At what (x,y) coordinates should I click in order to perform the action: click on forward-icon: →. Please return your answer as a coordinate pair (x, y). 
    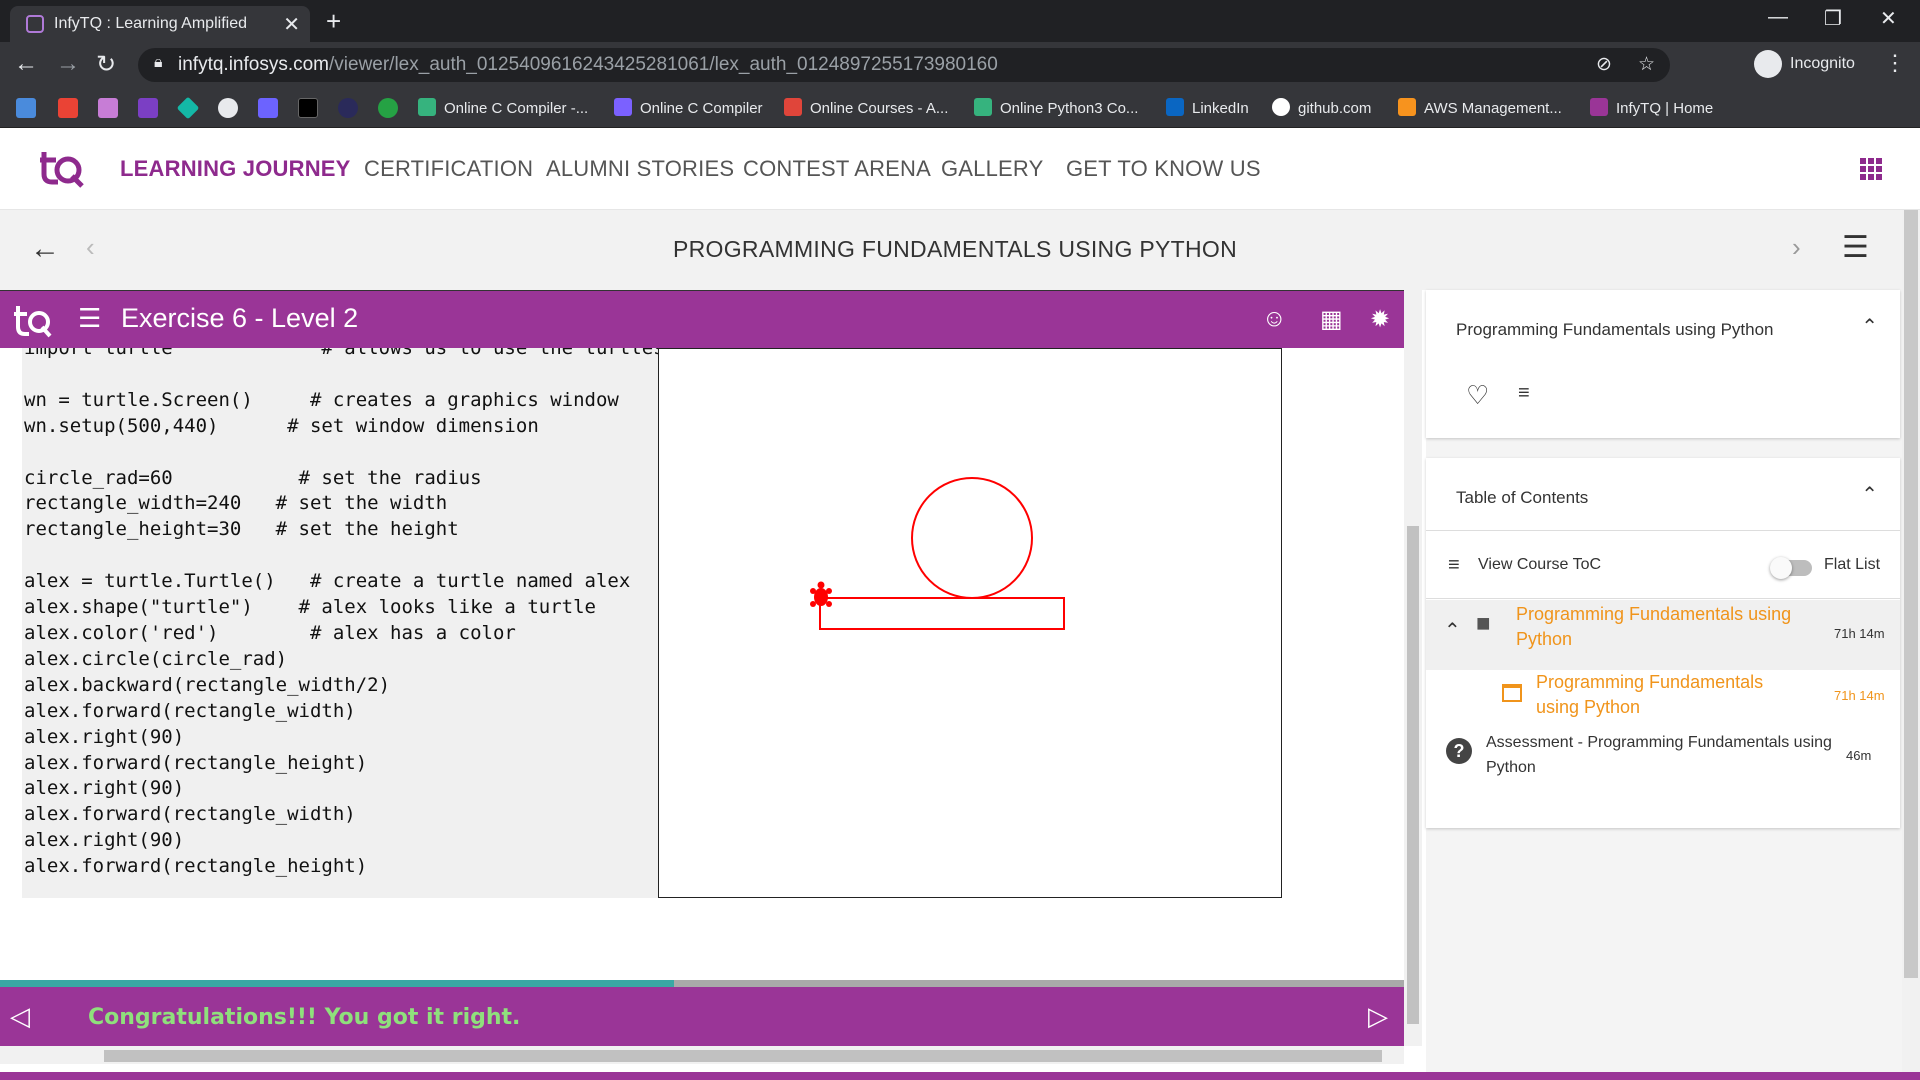
    Looking at the image, I should click on (68, 64).